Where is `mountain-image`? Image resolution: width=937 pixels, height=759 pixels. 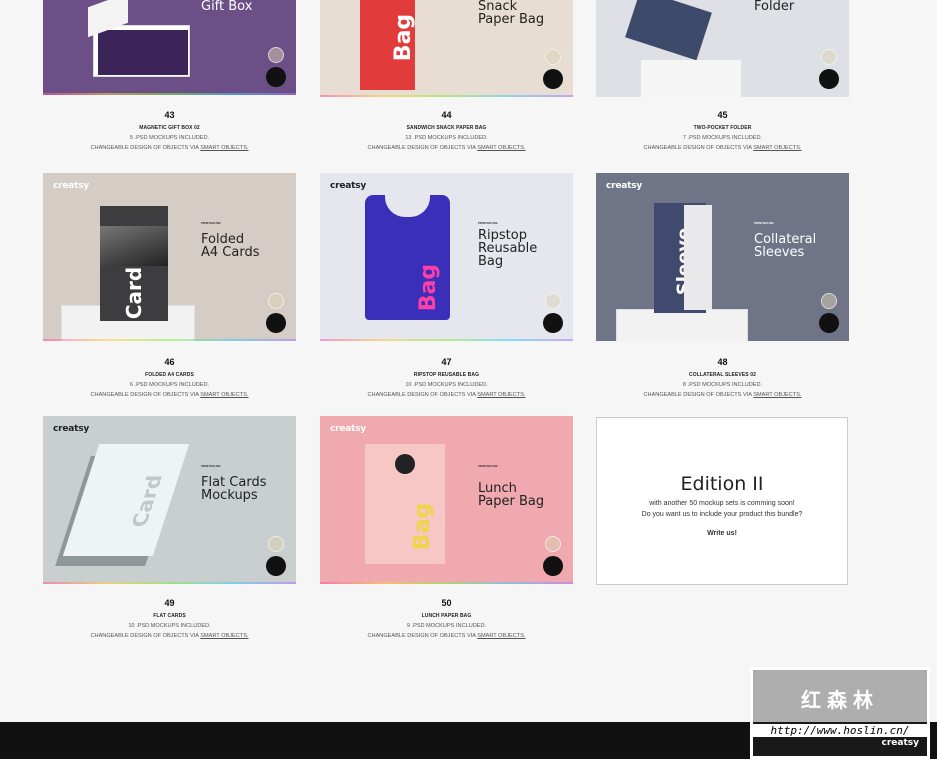 mountain-image is located at coordinates (134, 246).